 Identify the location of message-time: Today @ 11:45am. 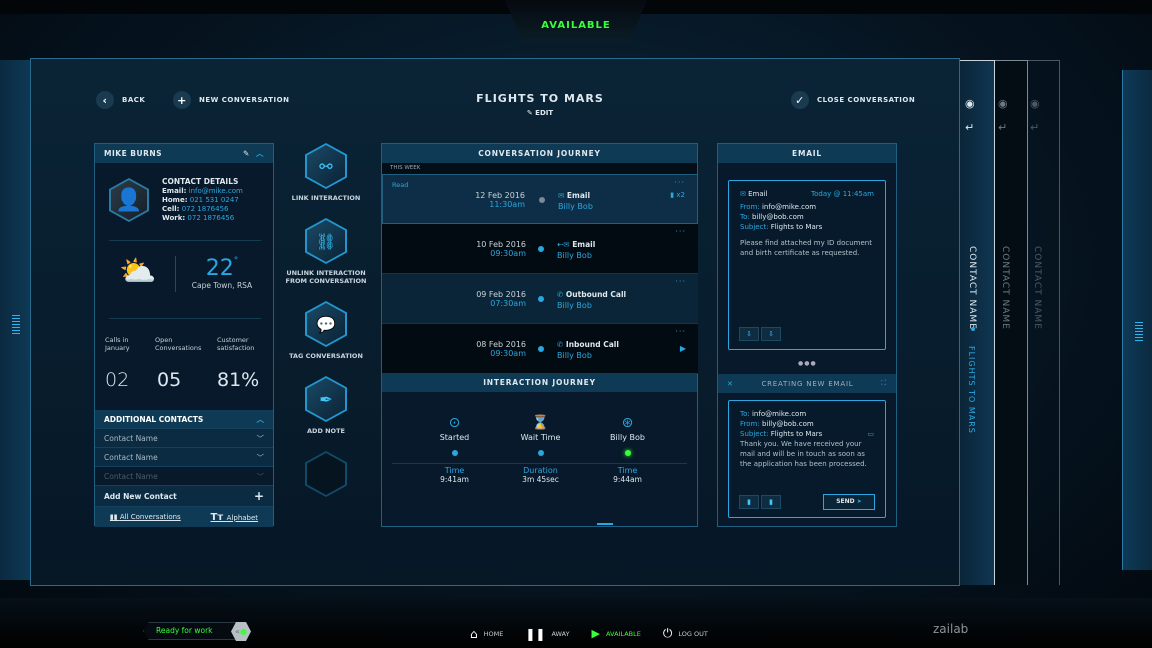
(842, 194).